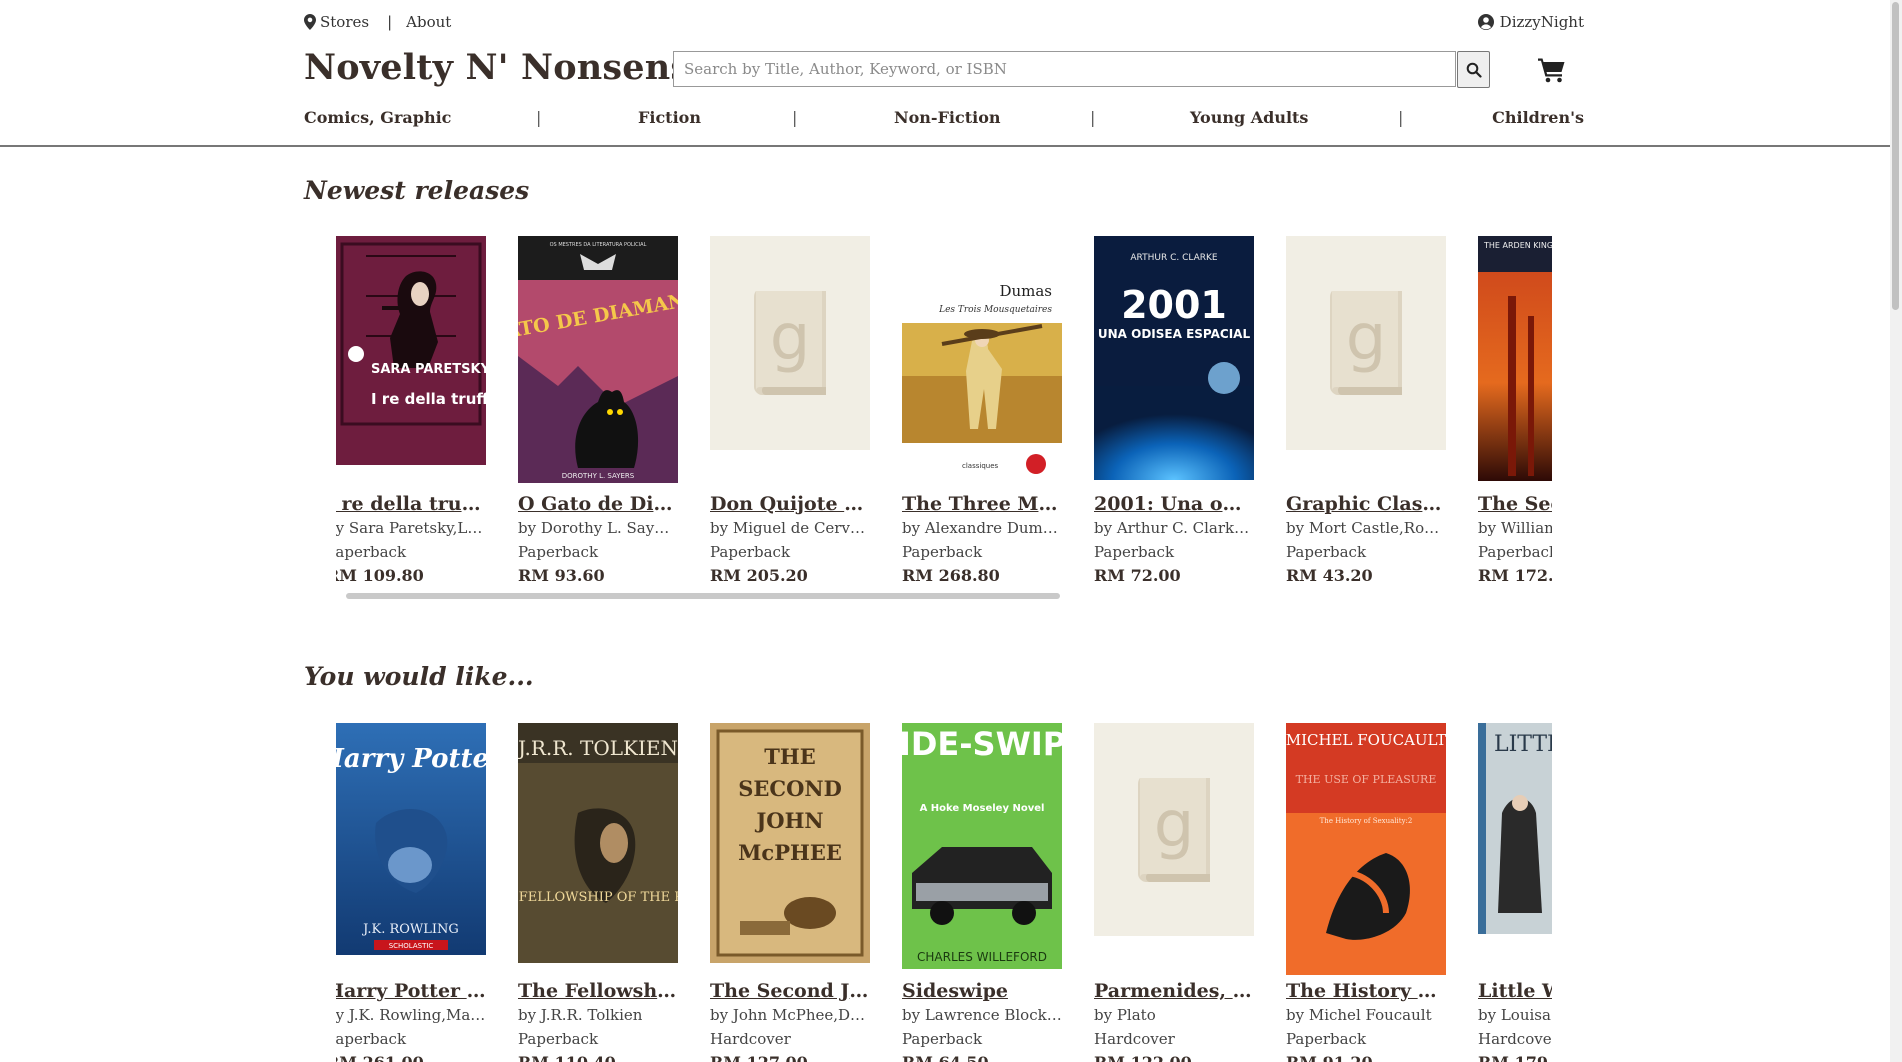 Image resolution: width=1902 pixels, height=1062 pixels. I want to click on cart-button, so click(1552, 70).